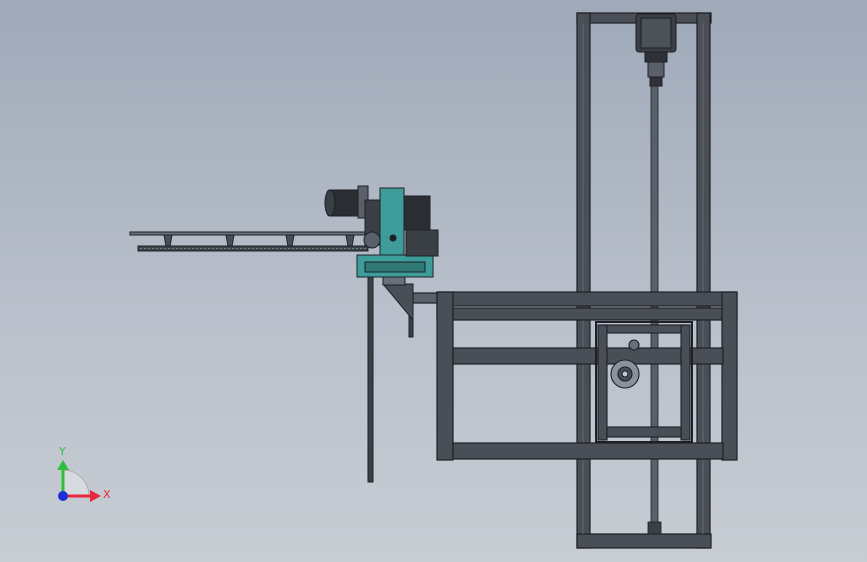  I want to click on lift-carriage, so click(644, 382).